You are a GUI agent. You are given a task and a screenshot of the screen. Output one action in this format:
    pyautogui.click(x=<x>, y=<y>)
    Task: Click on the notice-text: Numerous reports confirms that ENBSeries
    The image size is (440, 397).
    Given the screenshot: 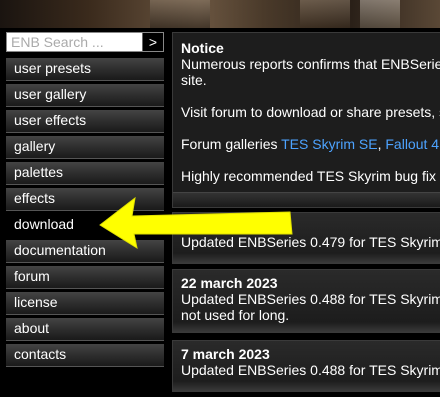 What is the action you would take?
    pyautogui.click(x=310, y=64)
    